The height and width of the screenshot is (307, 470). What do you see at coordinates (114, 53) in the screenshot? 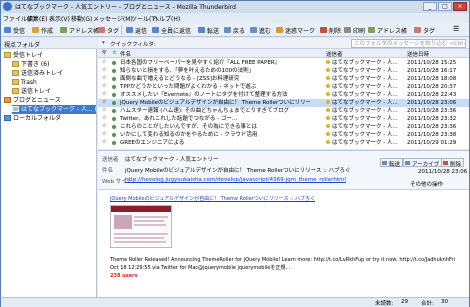
I see `star-column-icon: ☆` at bounding box center [114, 53].